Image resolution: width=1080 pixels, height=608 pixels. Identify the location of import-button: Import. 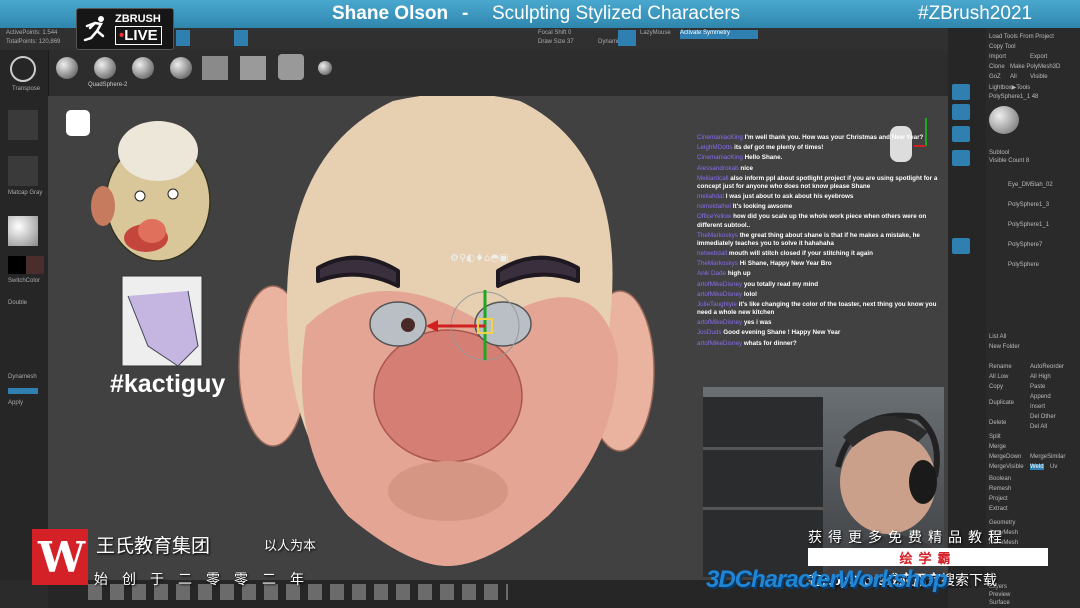
(997, 57).